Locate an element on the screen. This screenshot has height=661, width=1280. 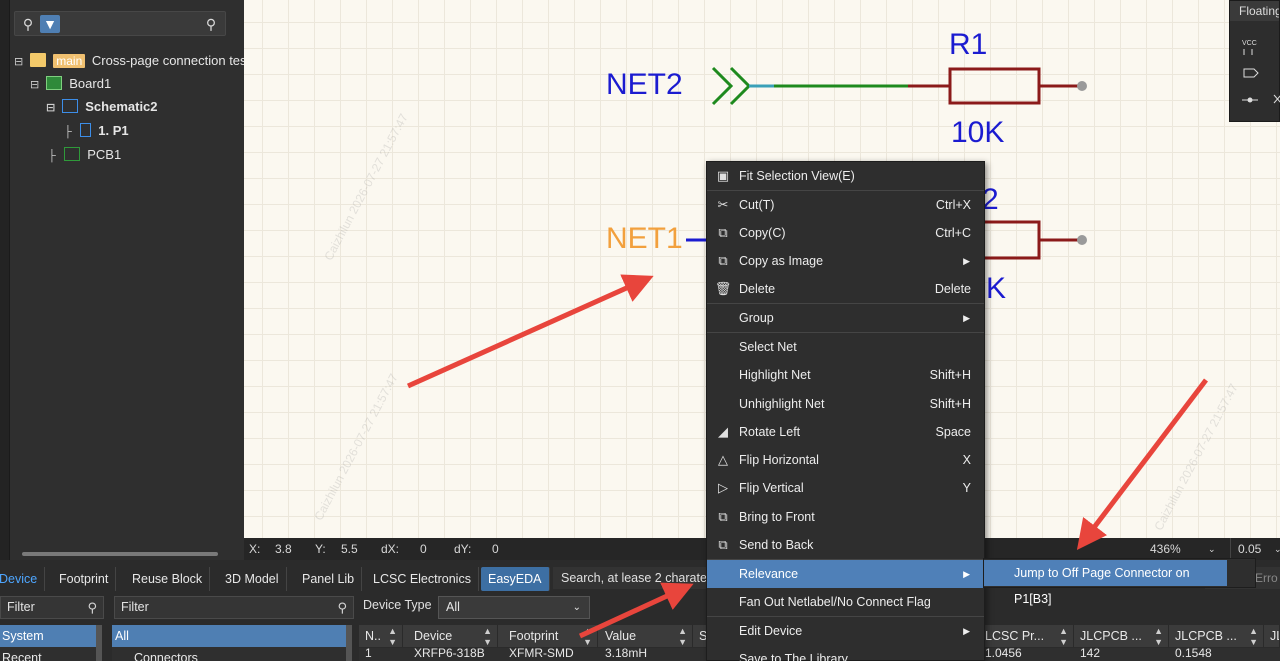
menu-label: Flip Vertical is located at coordinates (771, 488).